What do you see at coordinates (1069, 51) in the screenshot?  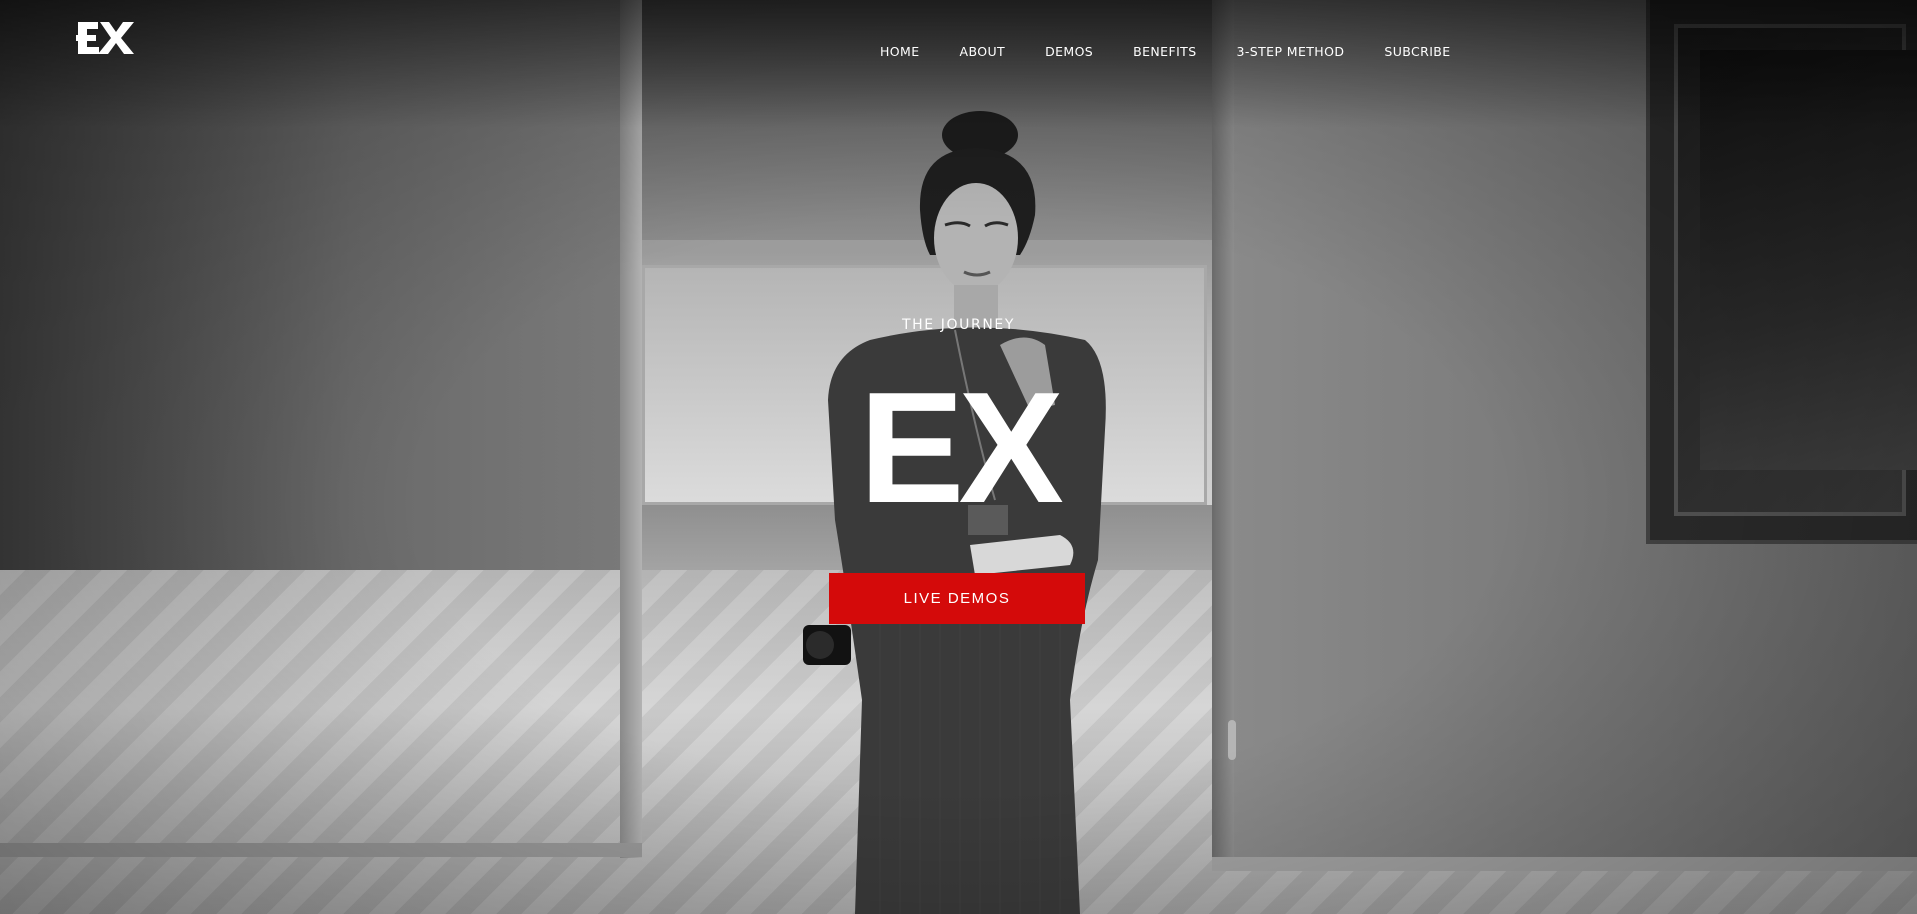 I see `nav-demos: DEMOS` at bounding box center [1069, 51].